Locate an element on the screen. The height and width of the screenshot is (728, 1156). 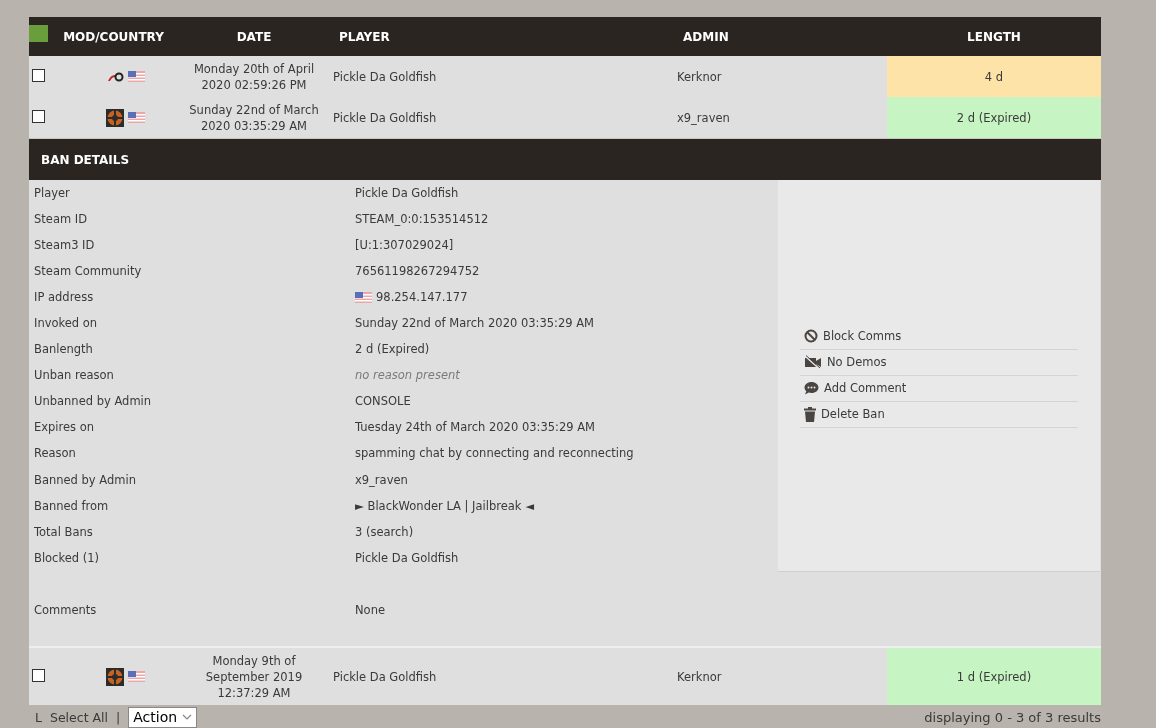
column-header: PLAYER is located at coordinates (364, 36).